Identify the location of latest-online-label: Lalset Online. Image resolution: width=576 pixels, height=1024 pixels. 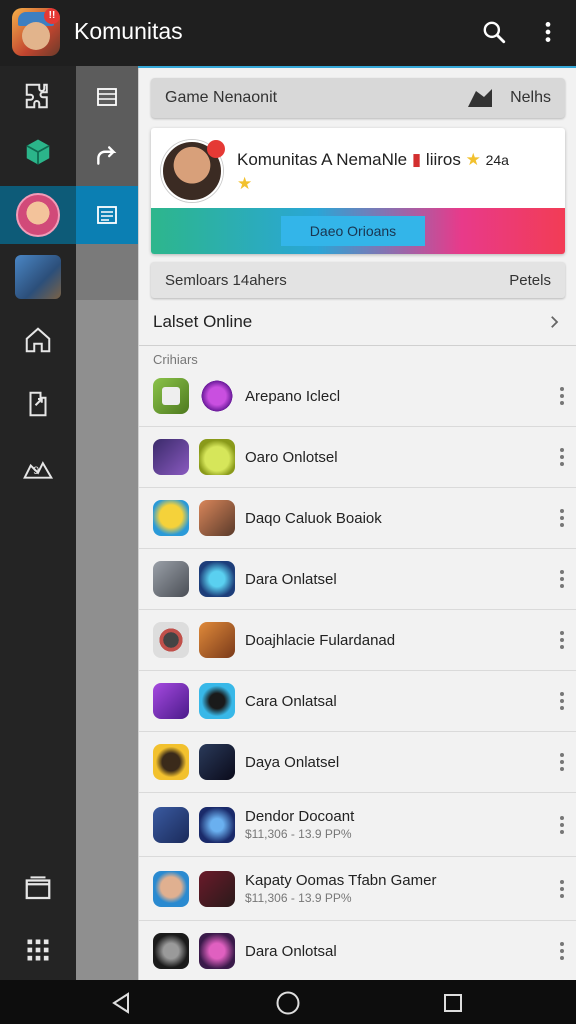
(203, 321).